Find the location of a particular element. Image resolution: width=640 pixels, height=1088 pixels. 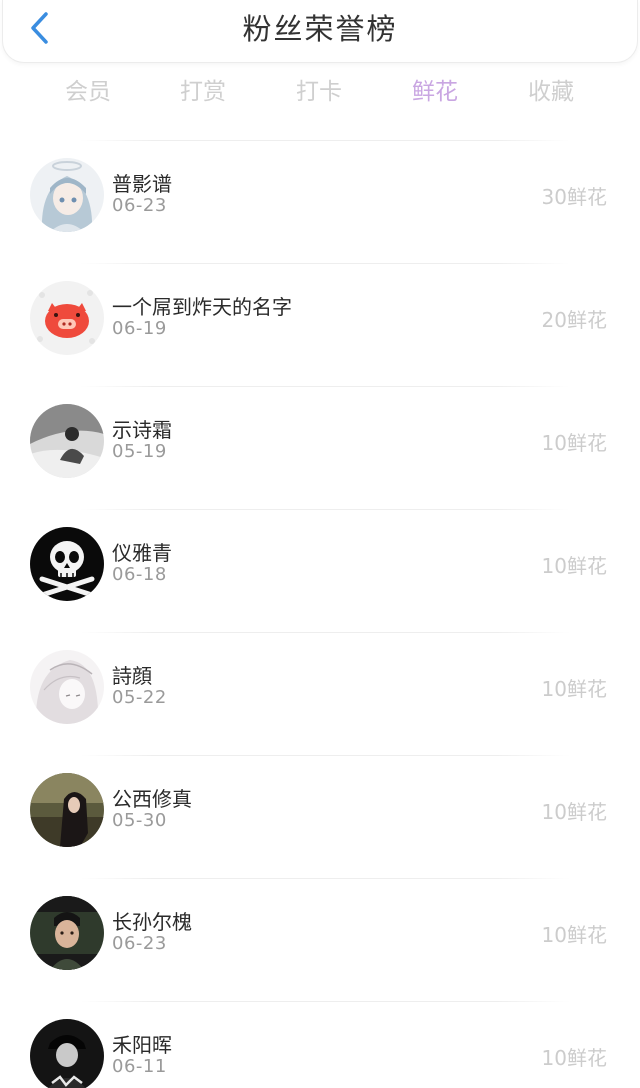

fan-name: 普影谱 is located at coordinates (142, 184).